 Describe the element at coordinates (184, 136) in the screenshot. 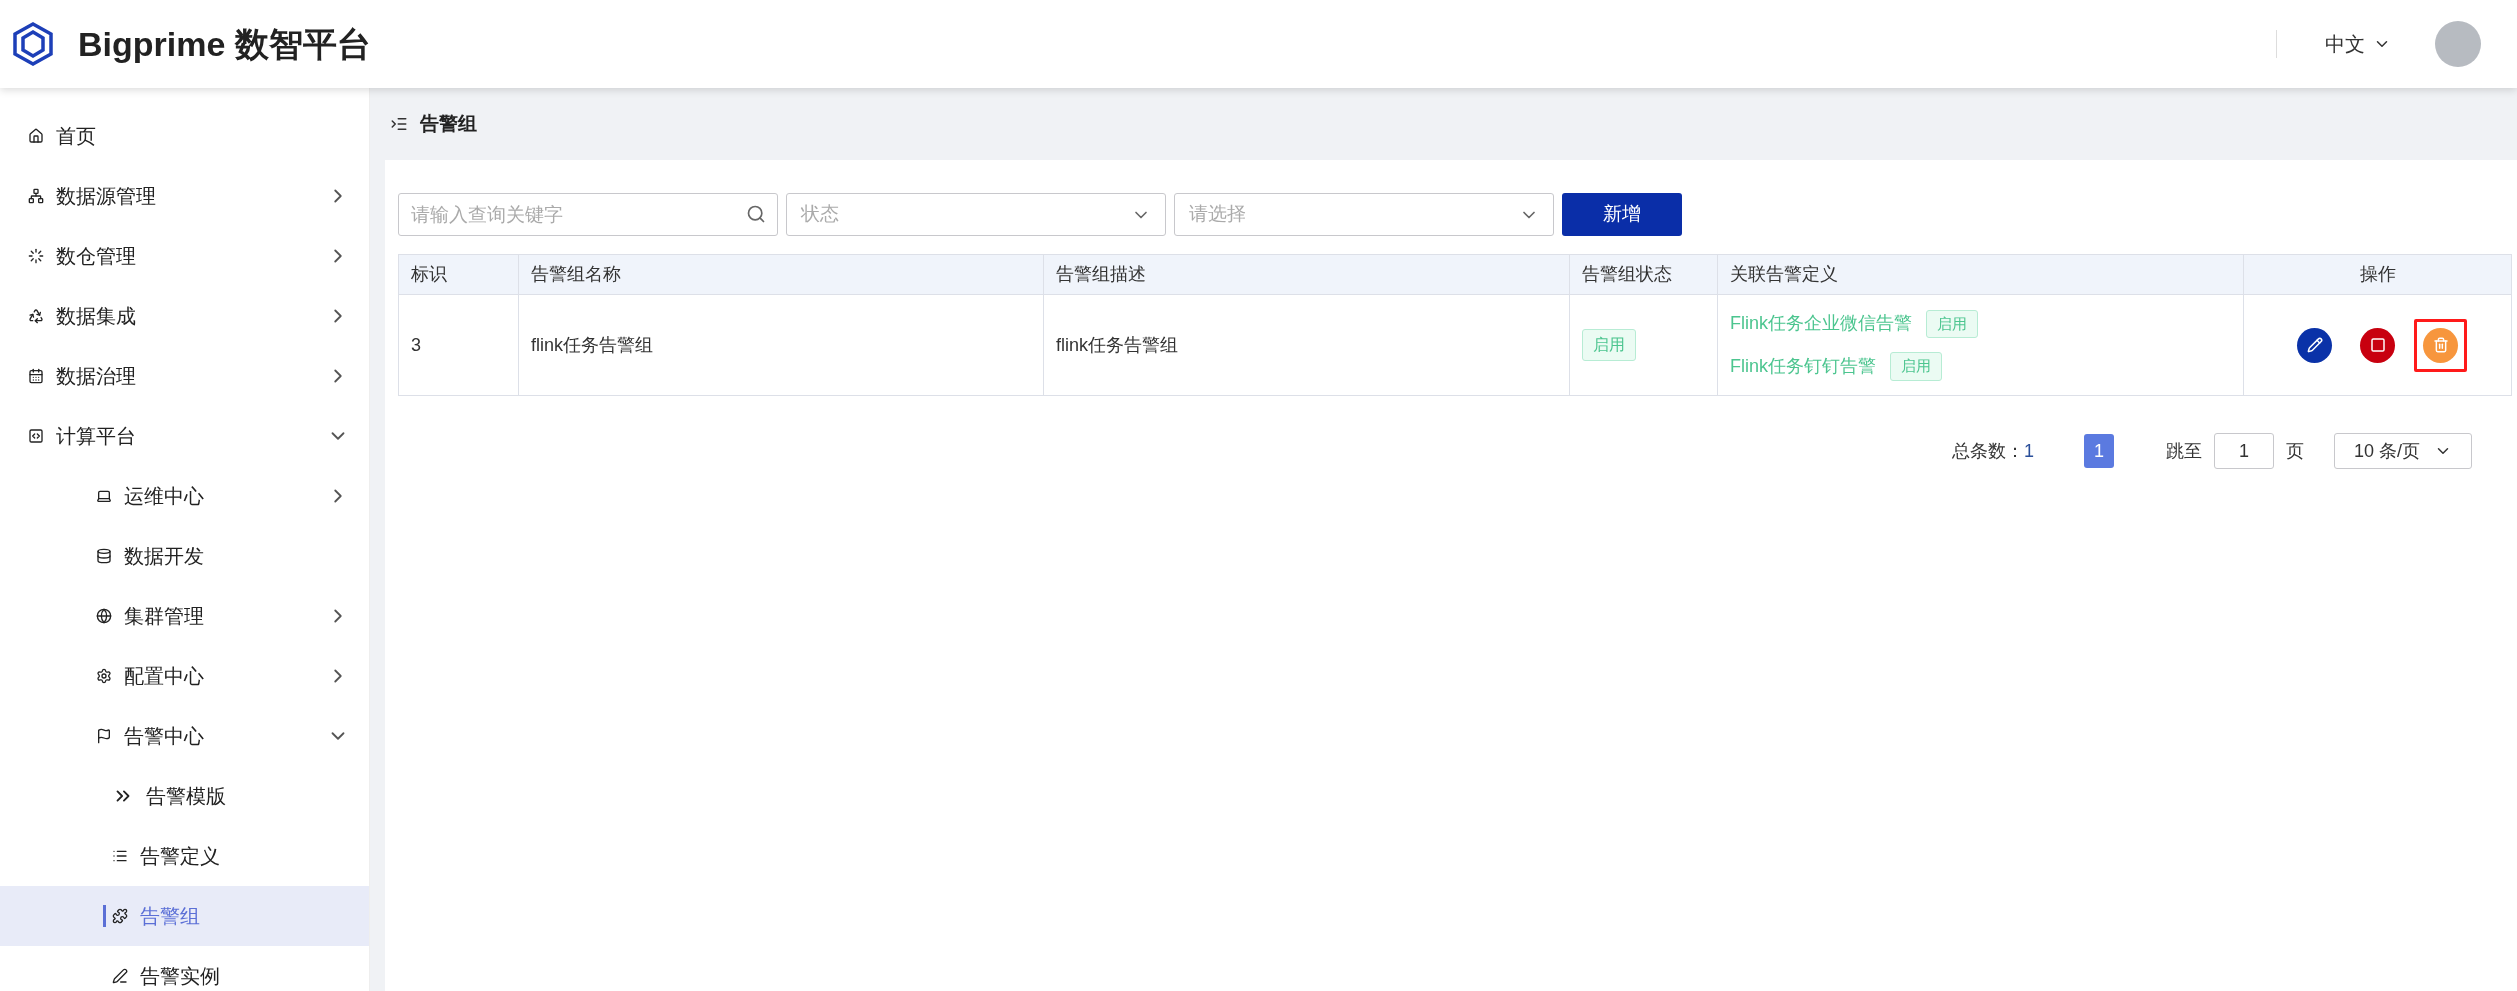

I see `sidebar-item: 首页` at that location.